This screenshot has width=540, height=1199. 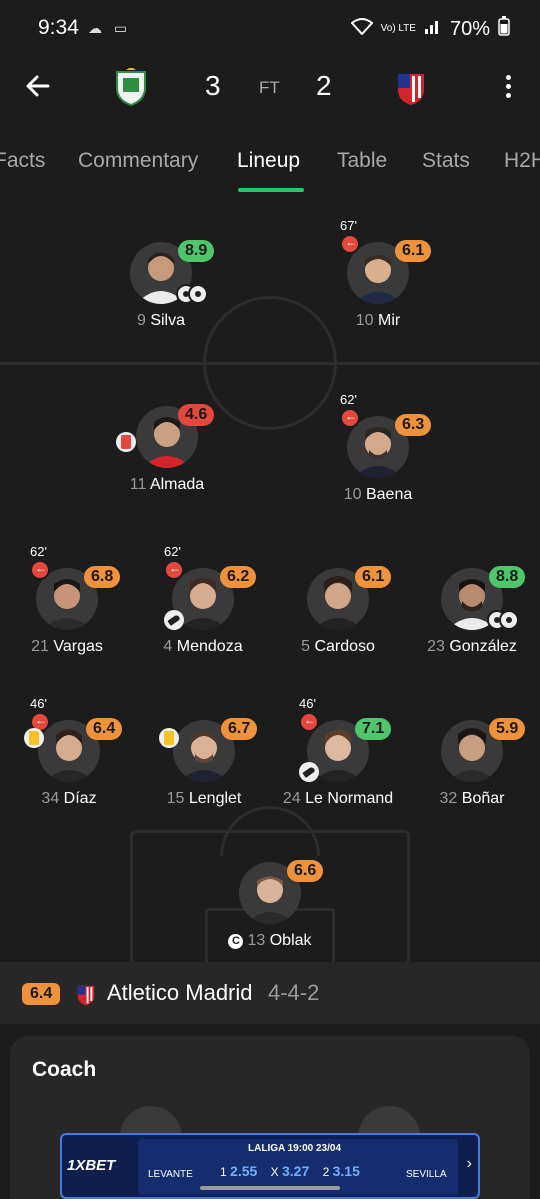 I want to click on wifi-icon, so click(x=362, y=29).